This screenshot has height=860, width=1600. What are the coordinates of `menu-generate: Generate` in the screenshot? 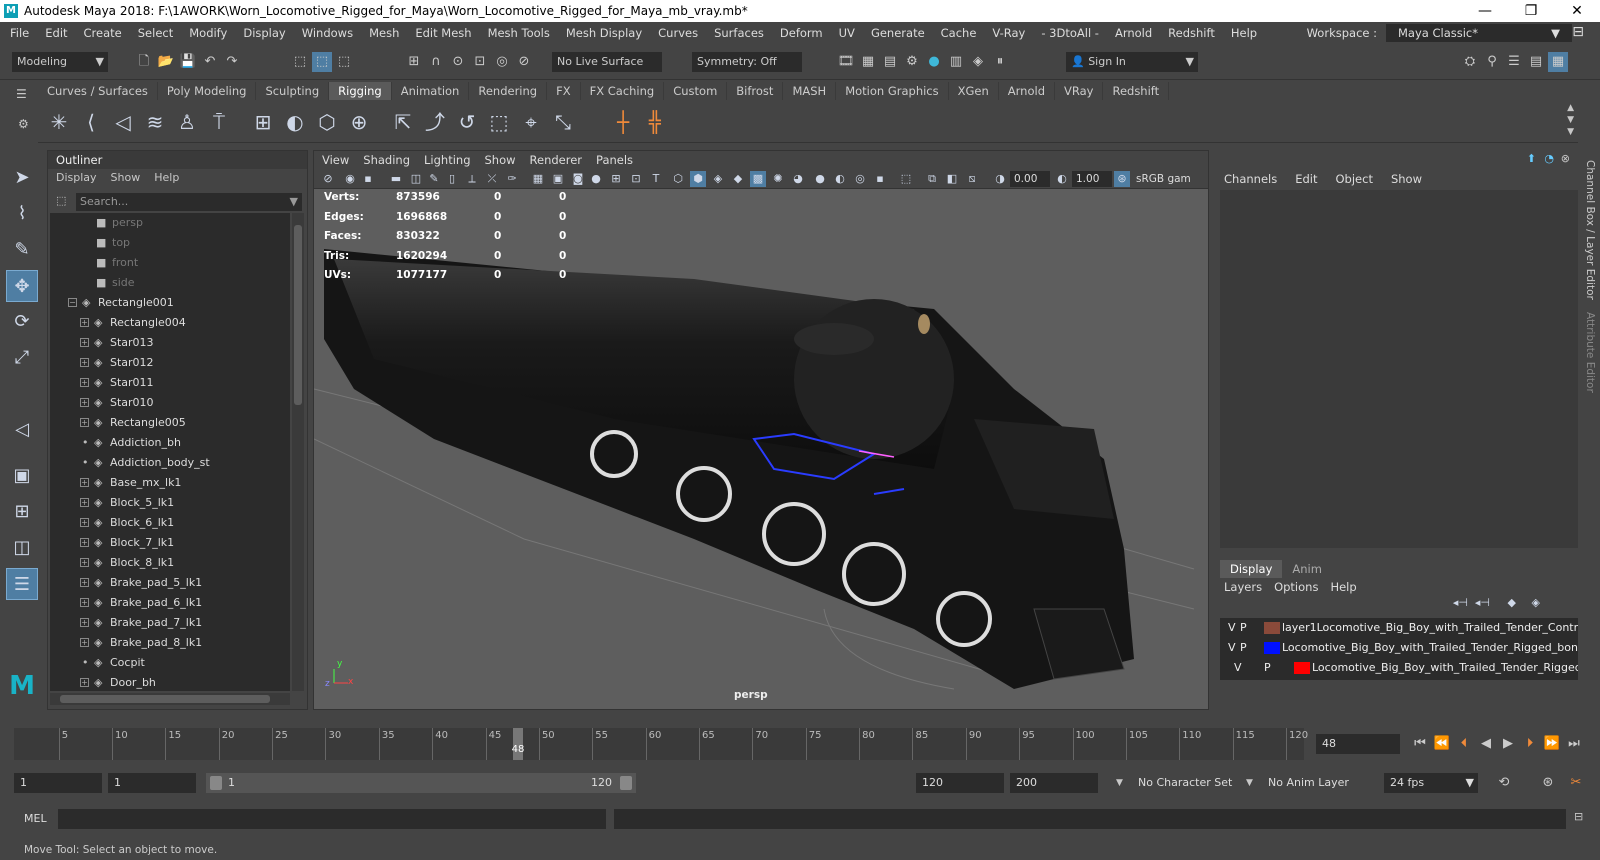 It's located at (898, 33).